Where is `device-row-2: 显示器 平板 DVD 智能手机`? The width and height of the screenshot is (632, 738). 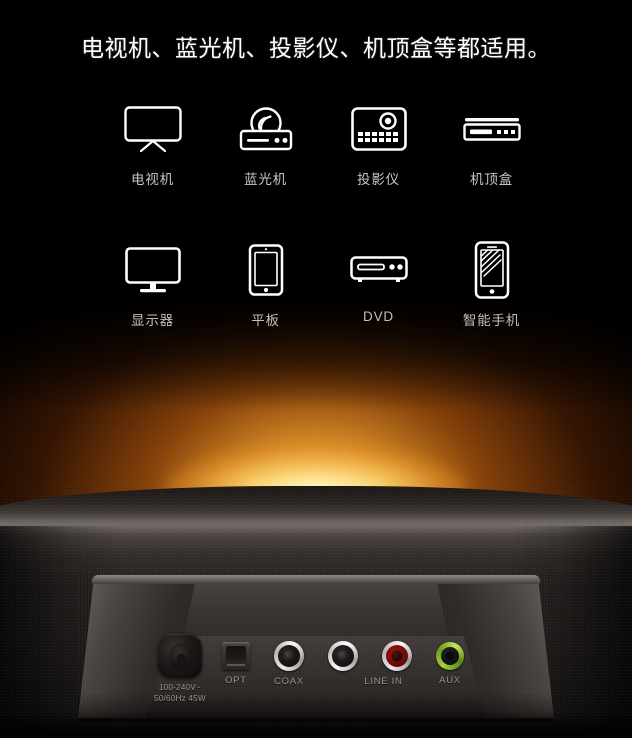
device-row-2: 显示器 平板 DVD 智能手机 is located at coordinates (322, 284).